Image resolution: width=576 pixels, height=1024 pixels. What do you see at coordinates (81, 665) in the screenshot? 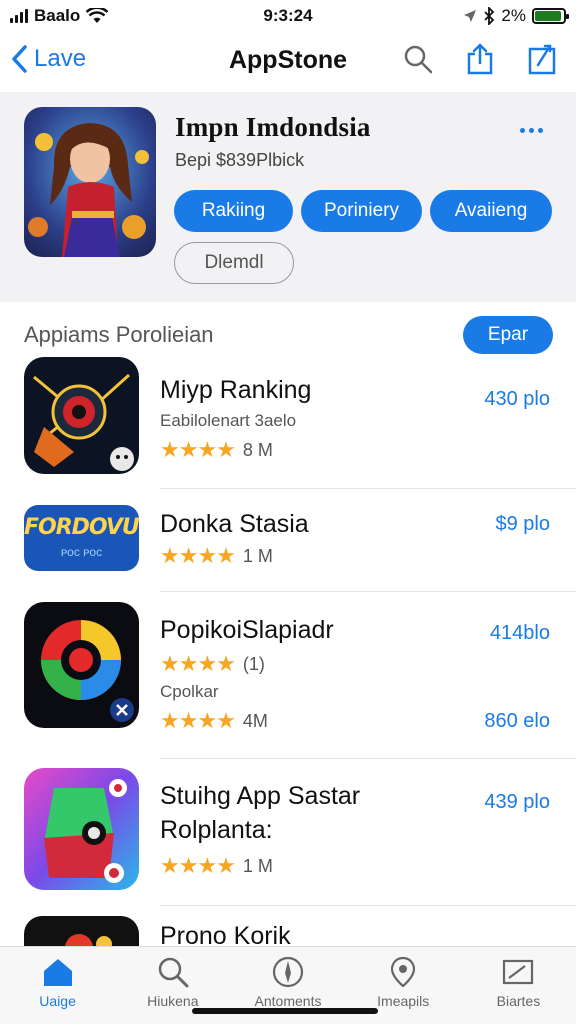
I see `spiral-icon` at bounding box center [81, 665].